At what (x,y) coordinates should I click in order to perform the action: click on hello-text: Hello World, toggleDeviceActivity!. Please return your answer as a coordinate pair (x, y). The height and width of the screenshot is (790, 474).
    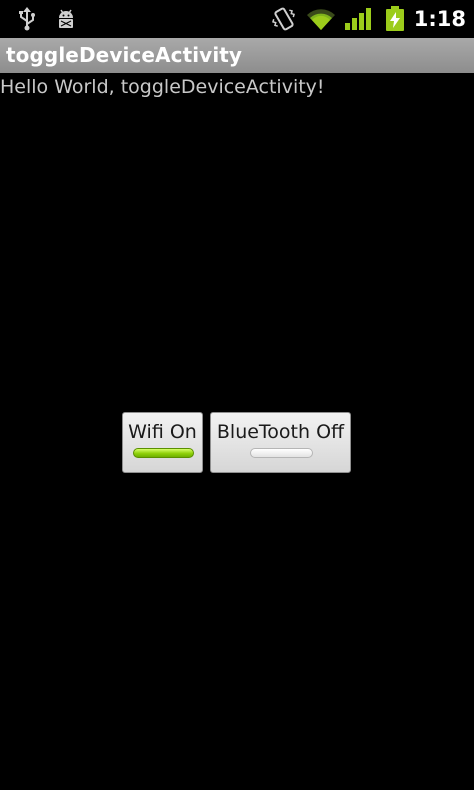
    Looking at the image, I should click on (162, 87).